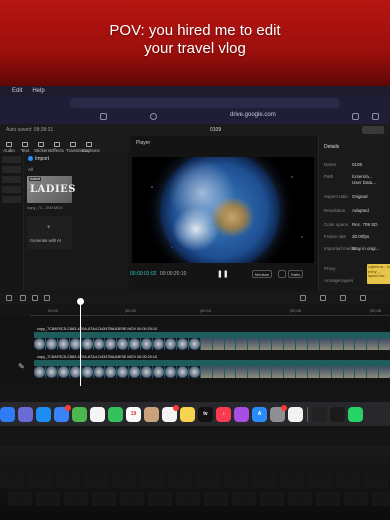 The image size is (390, 520). Describe the element at coordinates (296, 274) in the screenshot. I see `ratio-dropdown: Ratio` at that location.